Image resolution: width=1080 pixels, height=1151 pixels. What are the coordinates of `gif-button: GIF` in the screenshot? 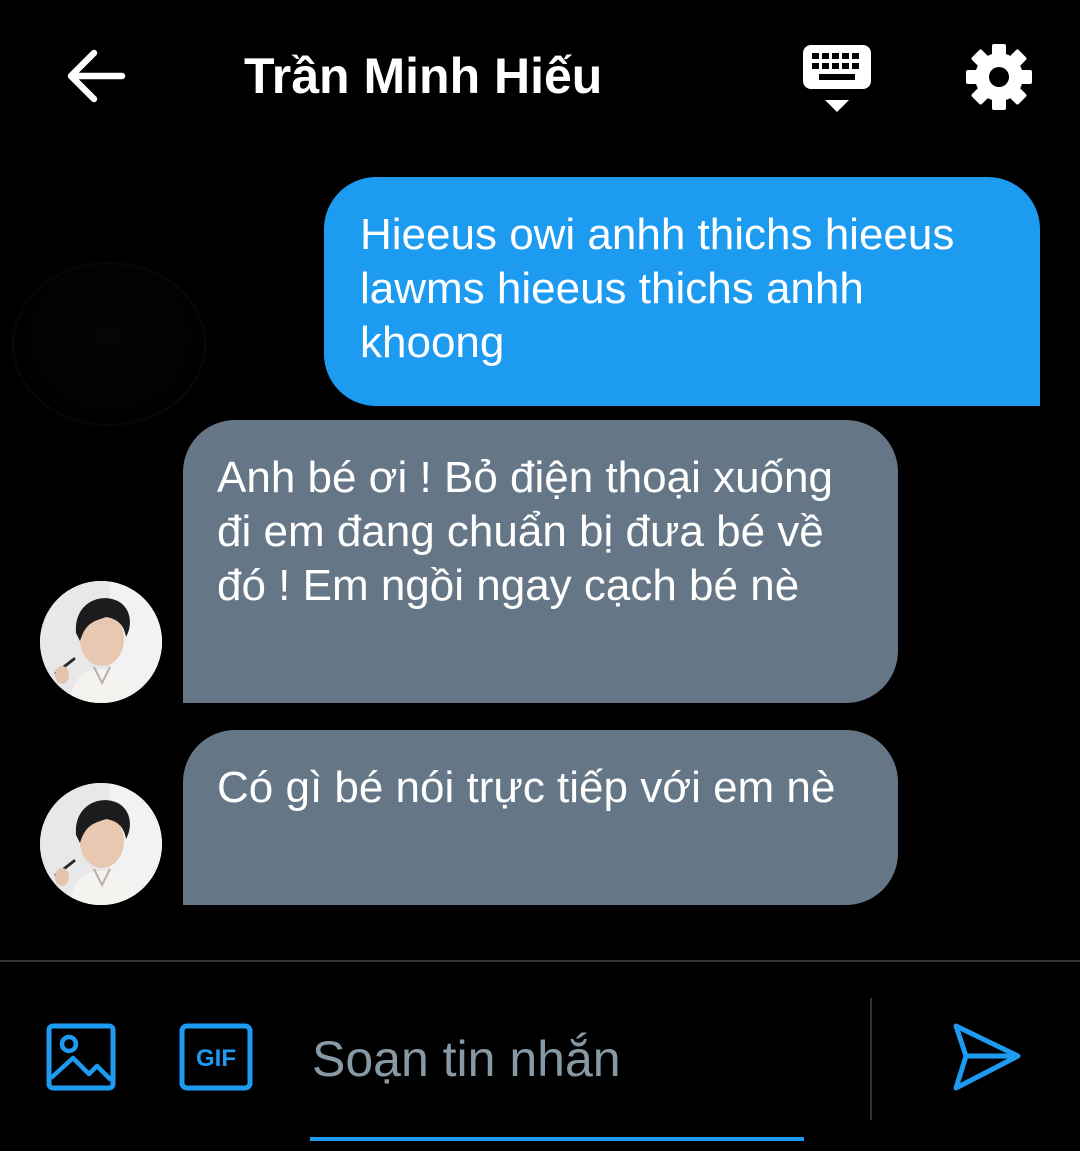 It's located at (216, 1057).